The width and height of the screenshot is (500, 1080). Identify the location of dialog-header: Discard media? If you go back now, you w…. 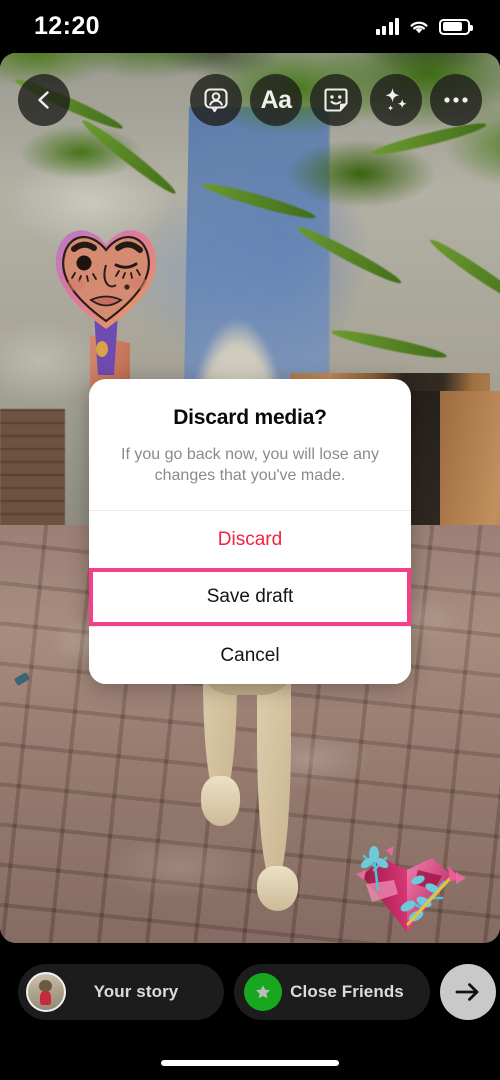
(250, 444).